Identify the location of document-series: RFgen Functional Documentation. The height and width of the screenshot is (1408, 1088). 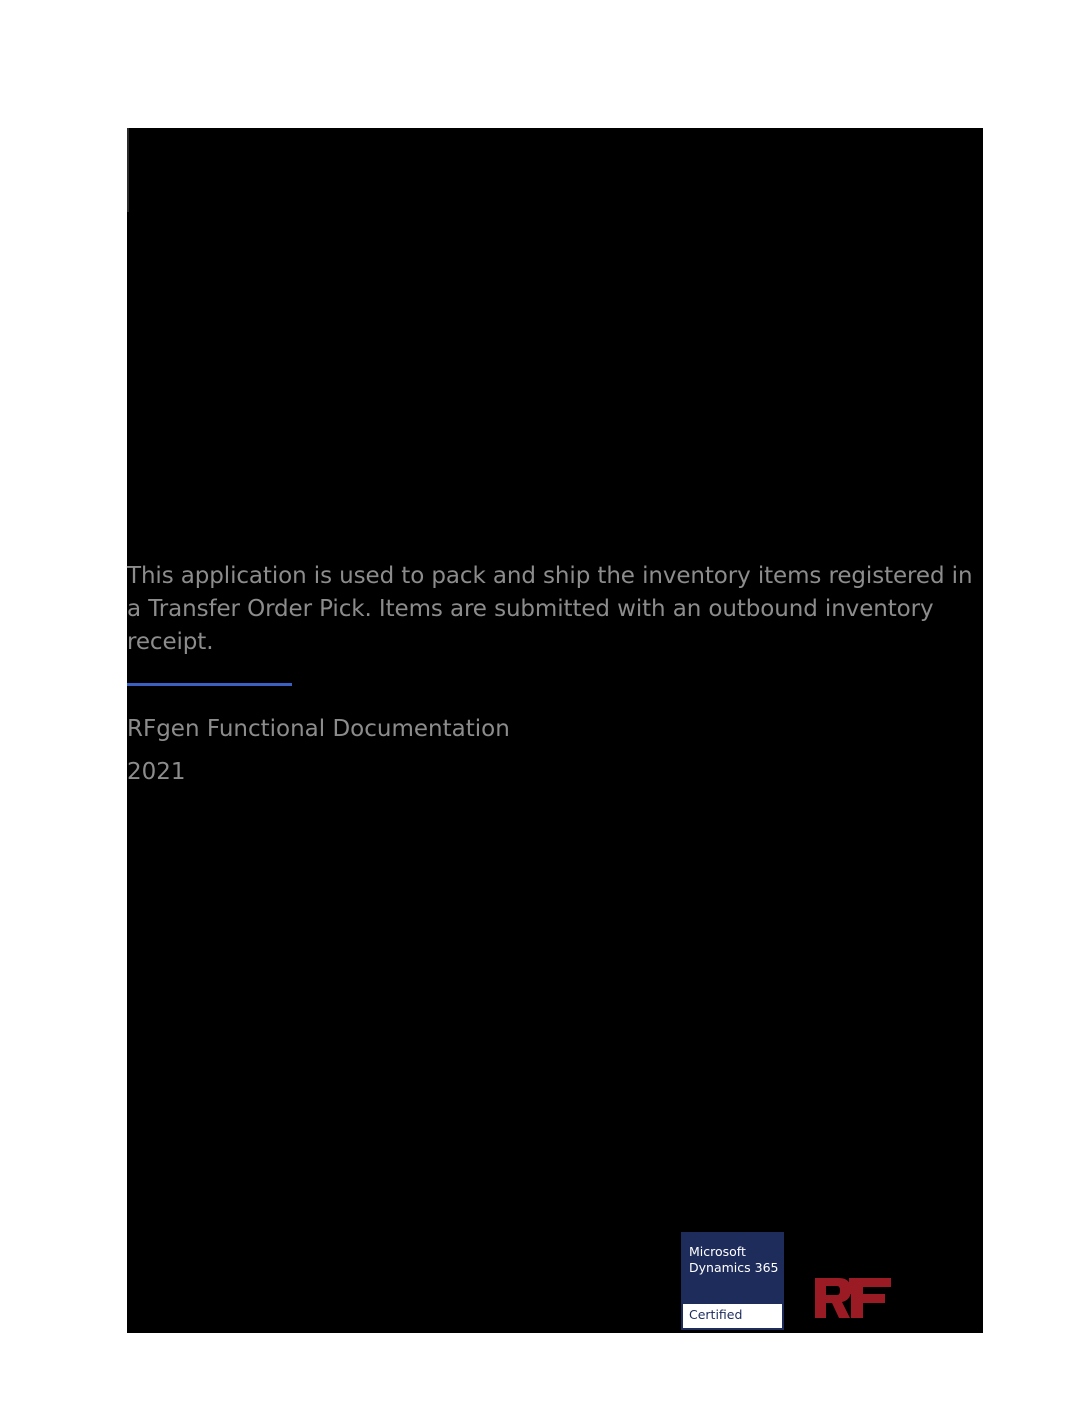
(318, 729).